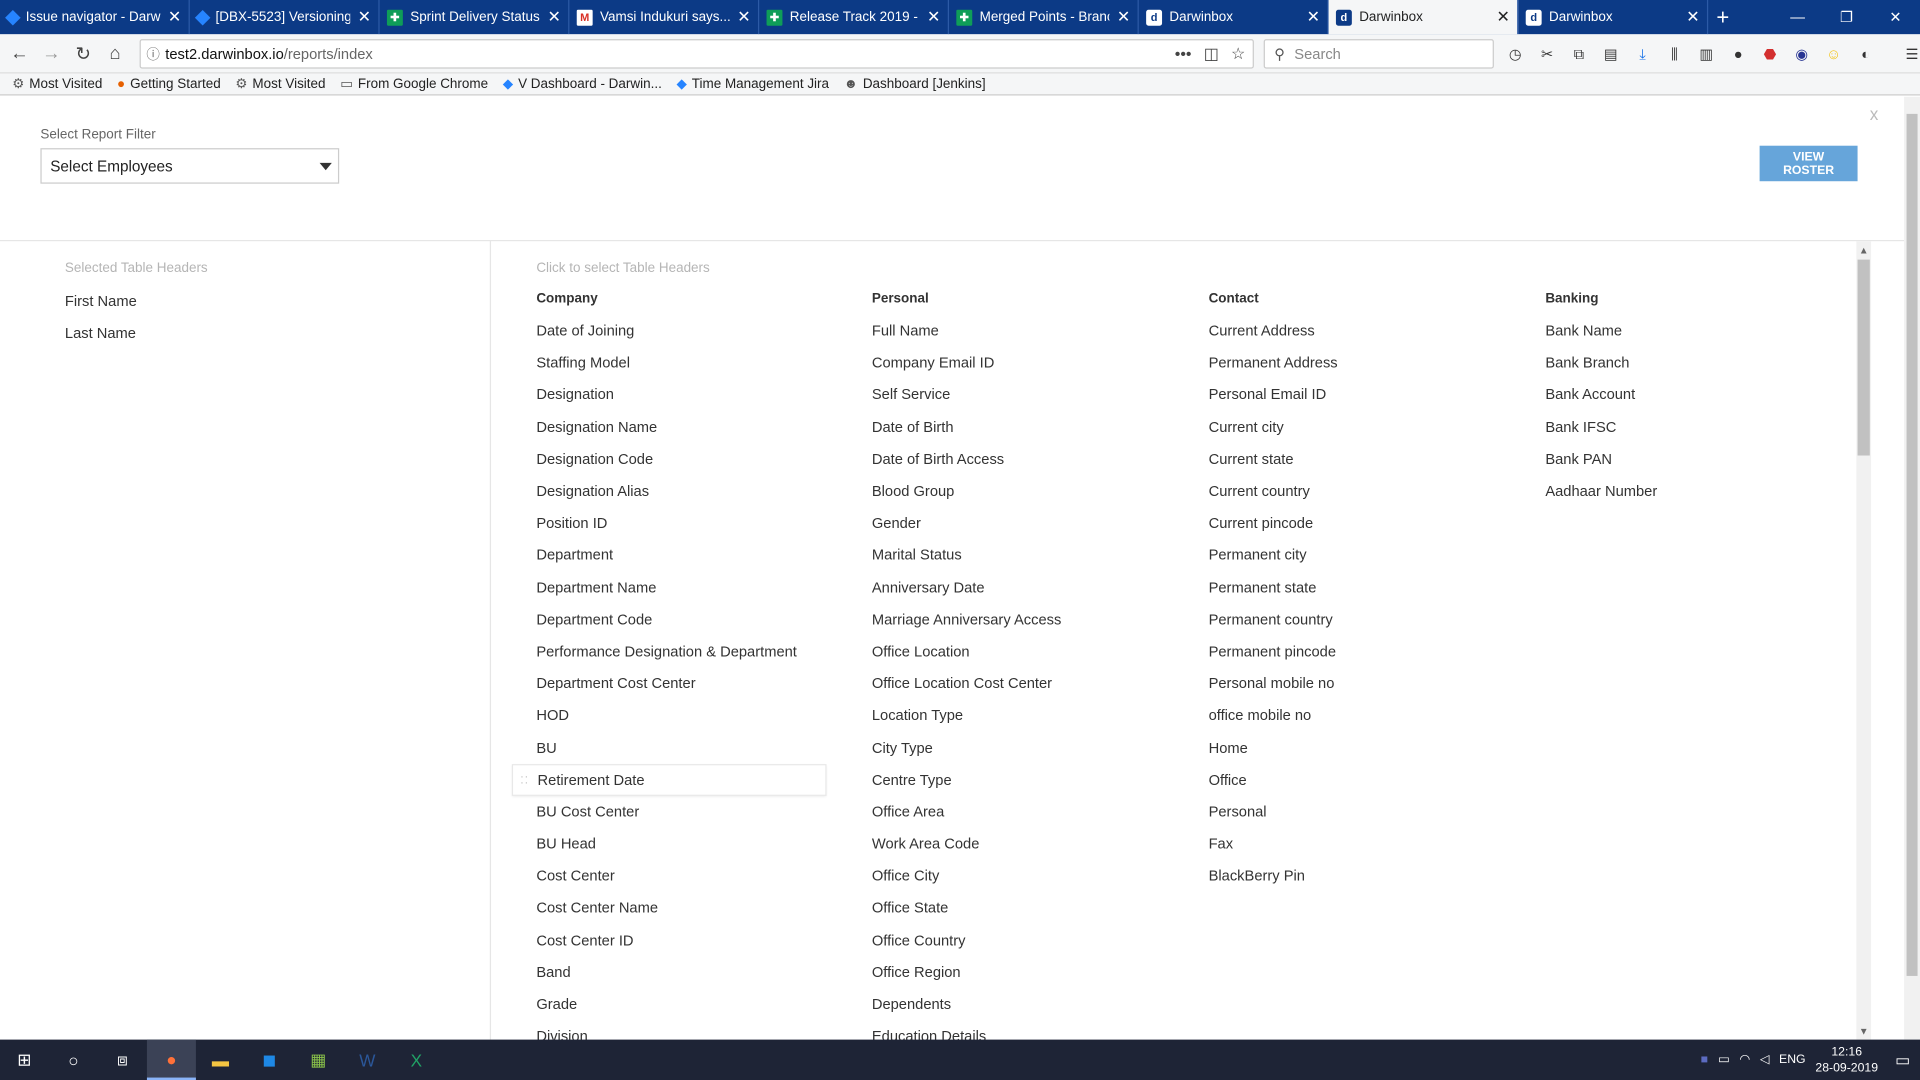 This screenshot has width=1920, height=1080. Describe the element at coordinates (1704, 395) in the screenshot. I see `header-option: Bank Account` at that location.